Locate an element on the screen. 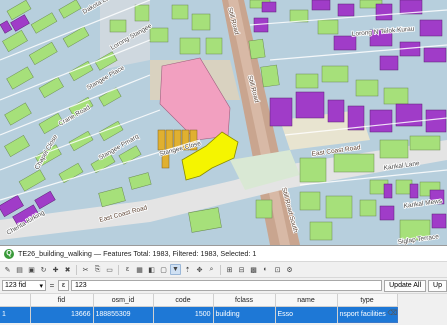 This screenshot has width=447, height=325. column-header-fid: fid is located at coordinates (62, 300).